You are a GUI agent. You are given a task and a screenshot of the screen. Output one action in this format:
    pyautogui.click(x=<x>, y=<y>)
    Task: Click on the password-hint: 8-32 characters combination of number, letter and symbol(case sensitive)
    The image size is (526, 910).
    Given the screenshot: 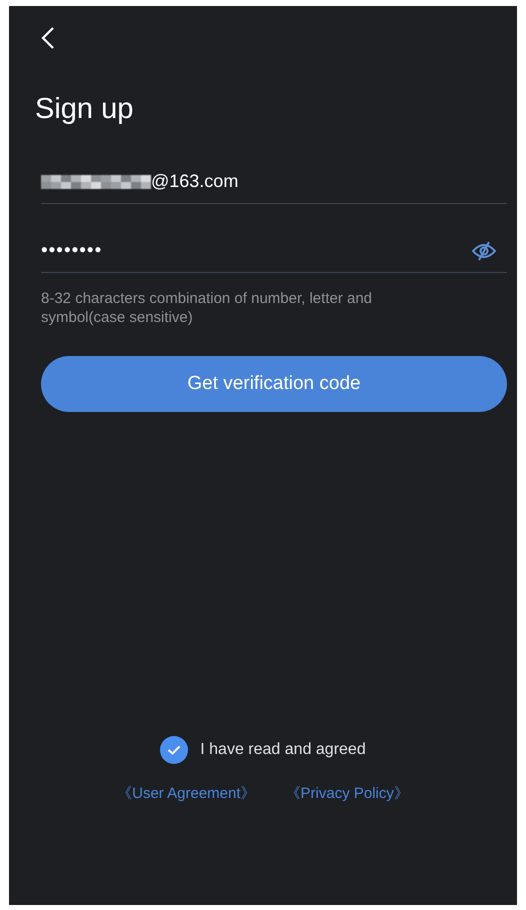 What is the action you would take?
    pyautogui.click(x=207, y=308)
    